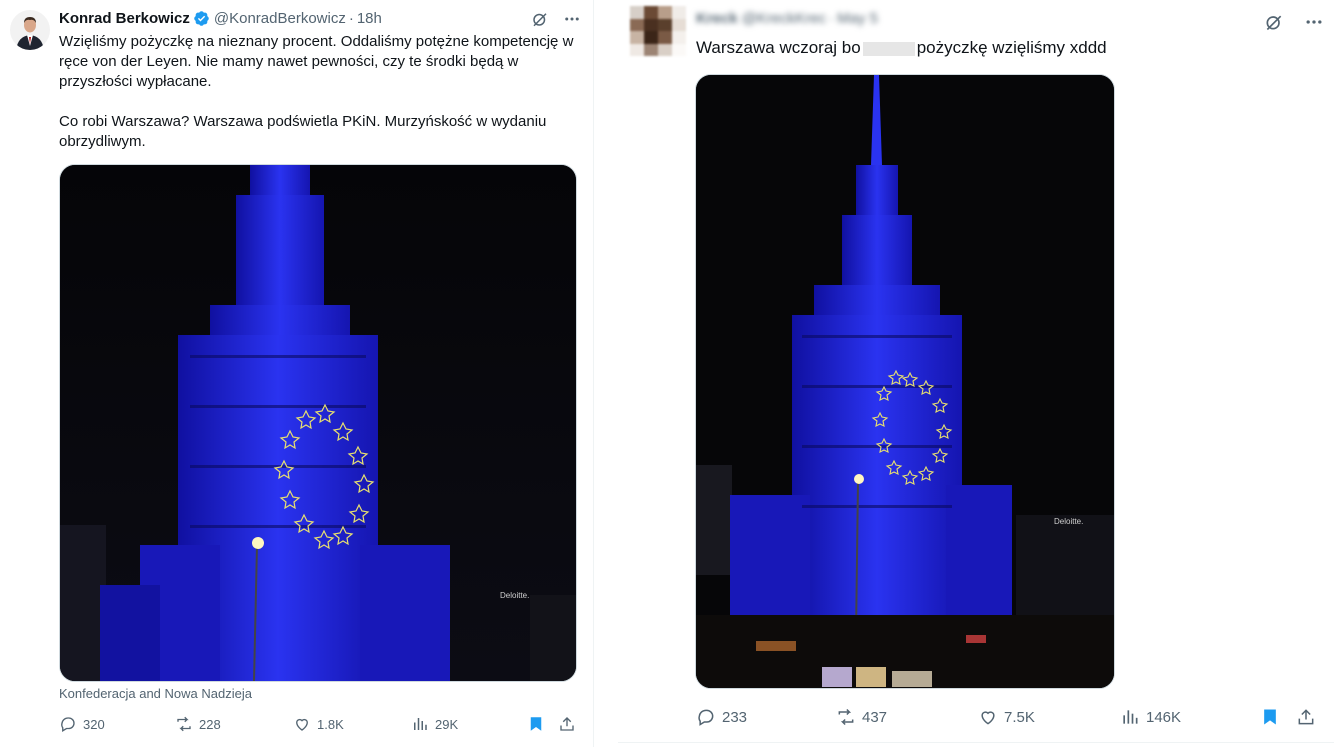 This screenshot has width=1334, height=747. I want to click on tweet-header: Kreck @KreckKrec · May 5, so click(787, 18).